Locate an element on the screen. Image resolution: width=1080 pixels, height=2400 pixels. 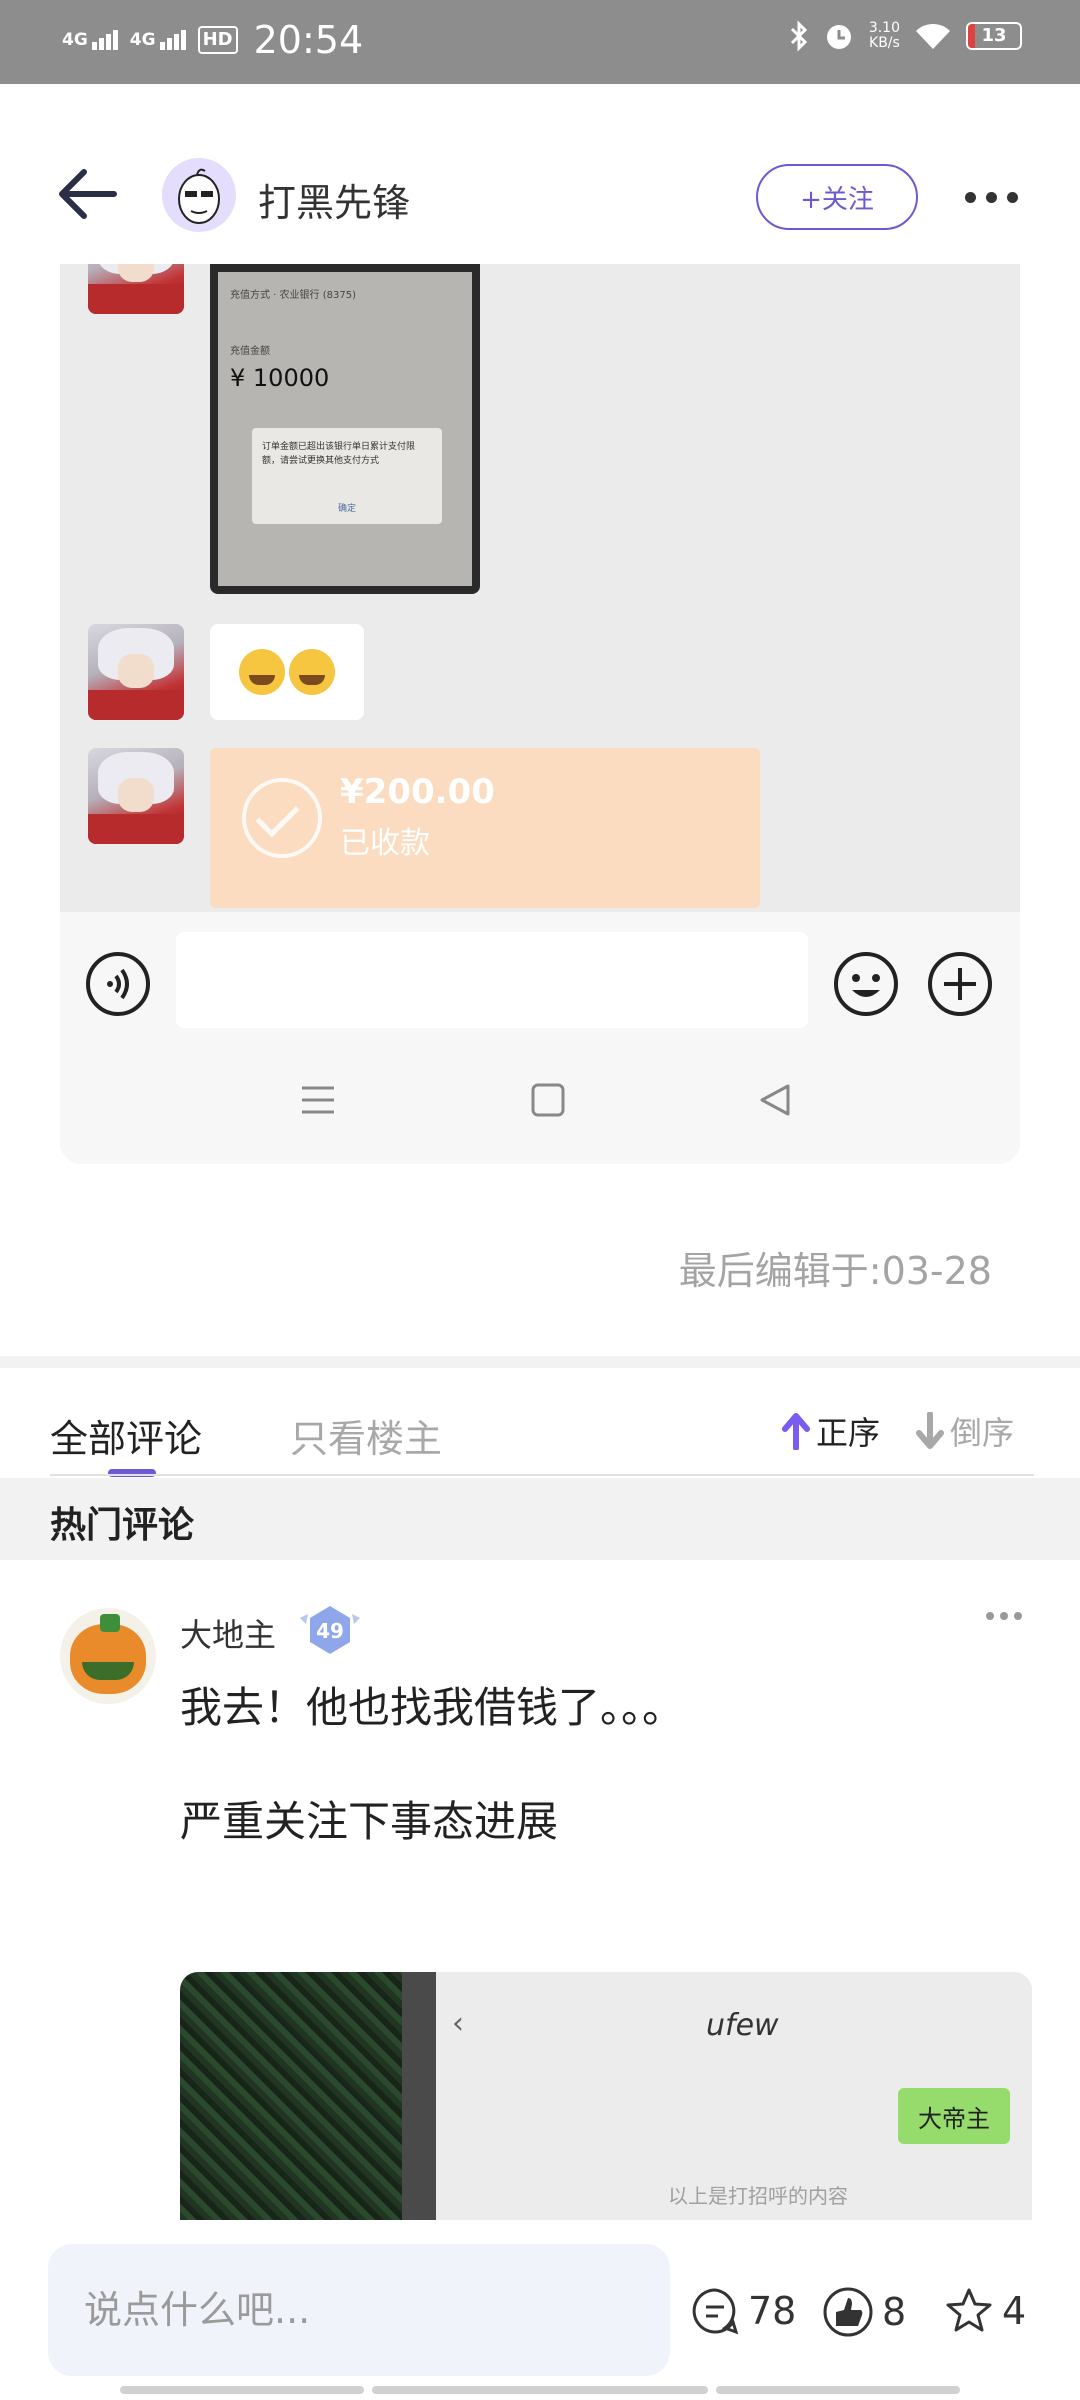
comment-image-bubble: 大帝主 is located at coordinates (954, 2116).